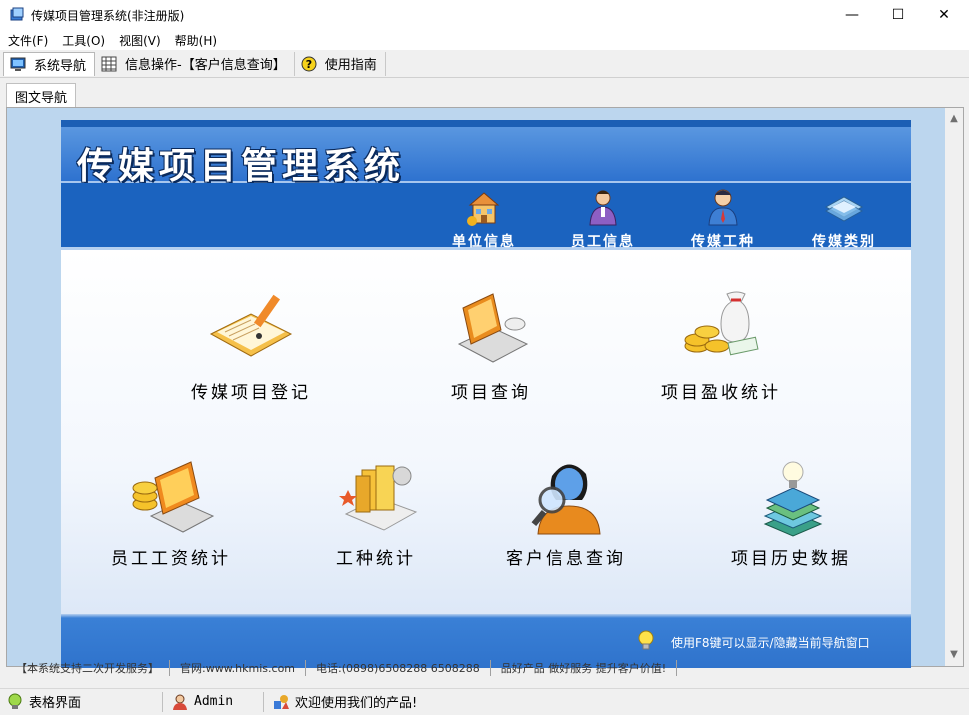  I want to click on tab-info-operation: 信息操作-【客户信息查询】, so click(195, 63).